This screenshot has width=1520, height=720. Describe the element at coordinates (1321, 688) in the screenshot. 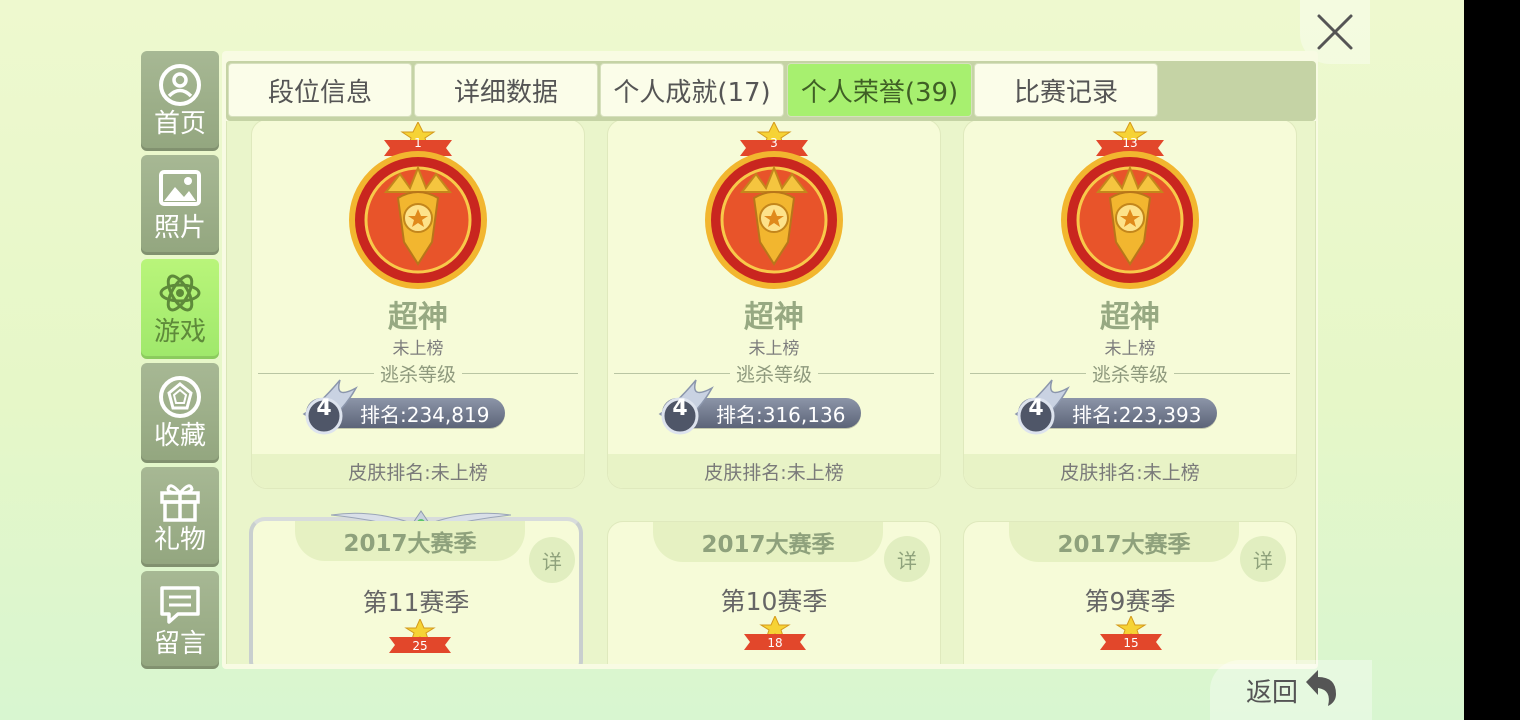

I see `back-arrow-icon` at that location.